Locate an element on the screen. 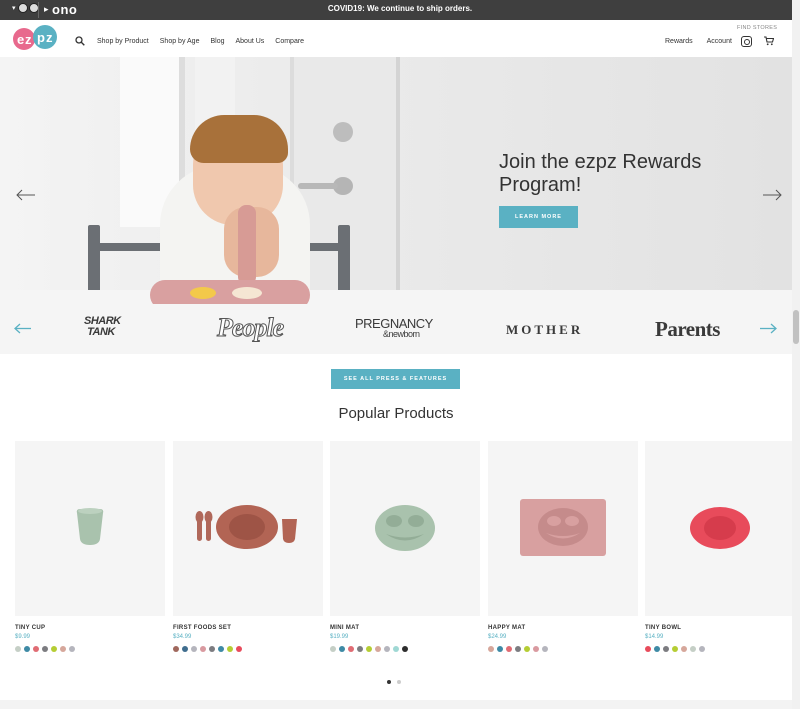  instagram-icon is located at coordinates (746, 41).